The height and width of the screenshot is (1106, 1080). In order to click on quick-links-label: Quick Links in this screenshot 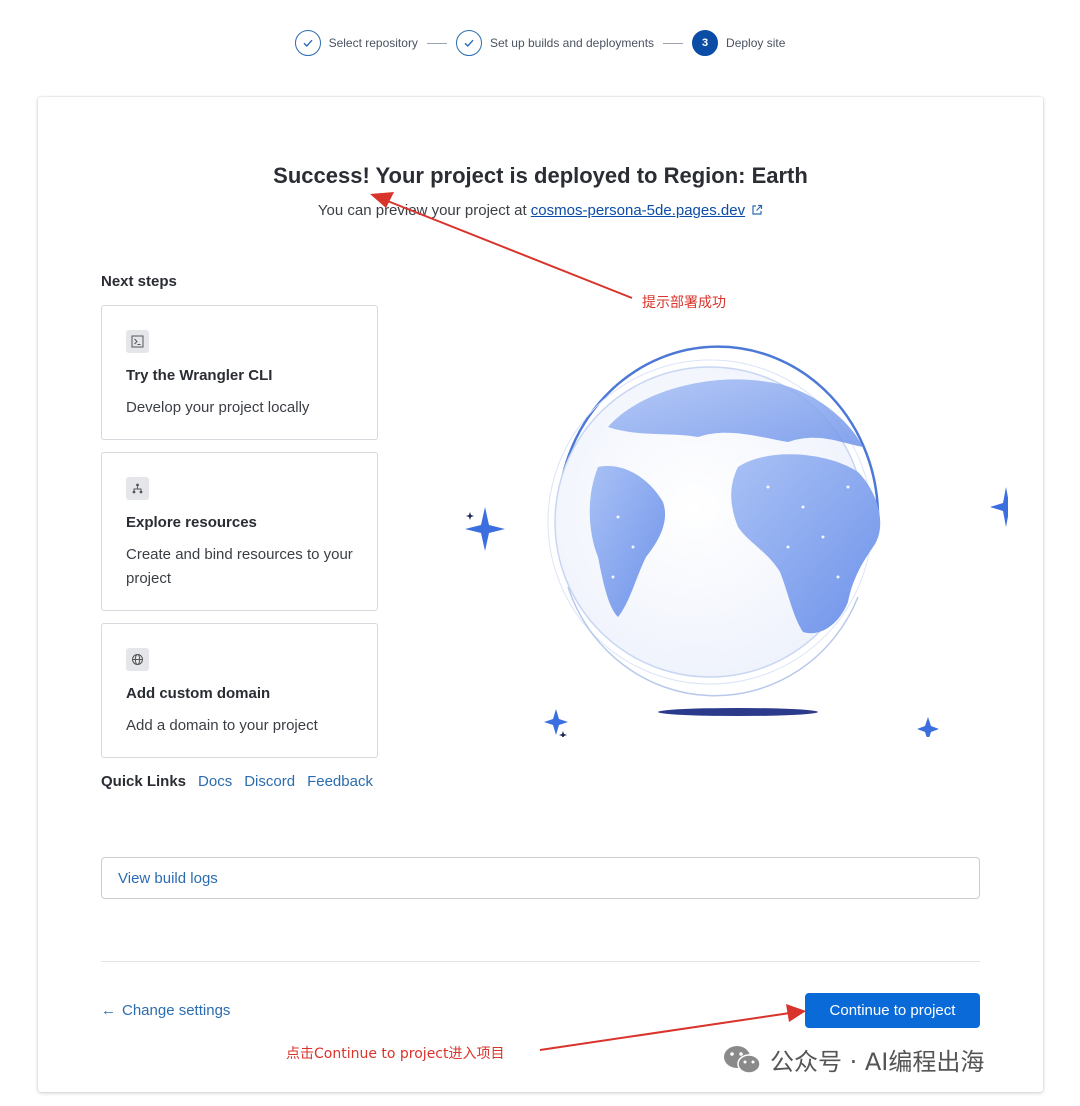, I will do `click(144, 781)`.